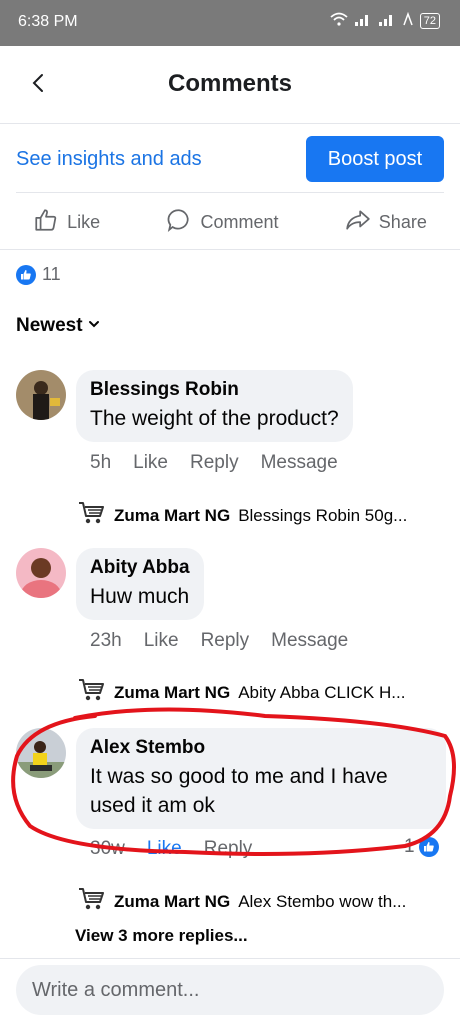  Describe the element at coordinates (46, 222) in the screenshot. I see `thumbs-up-icon` at that location.